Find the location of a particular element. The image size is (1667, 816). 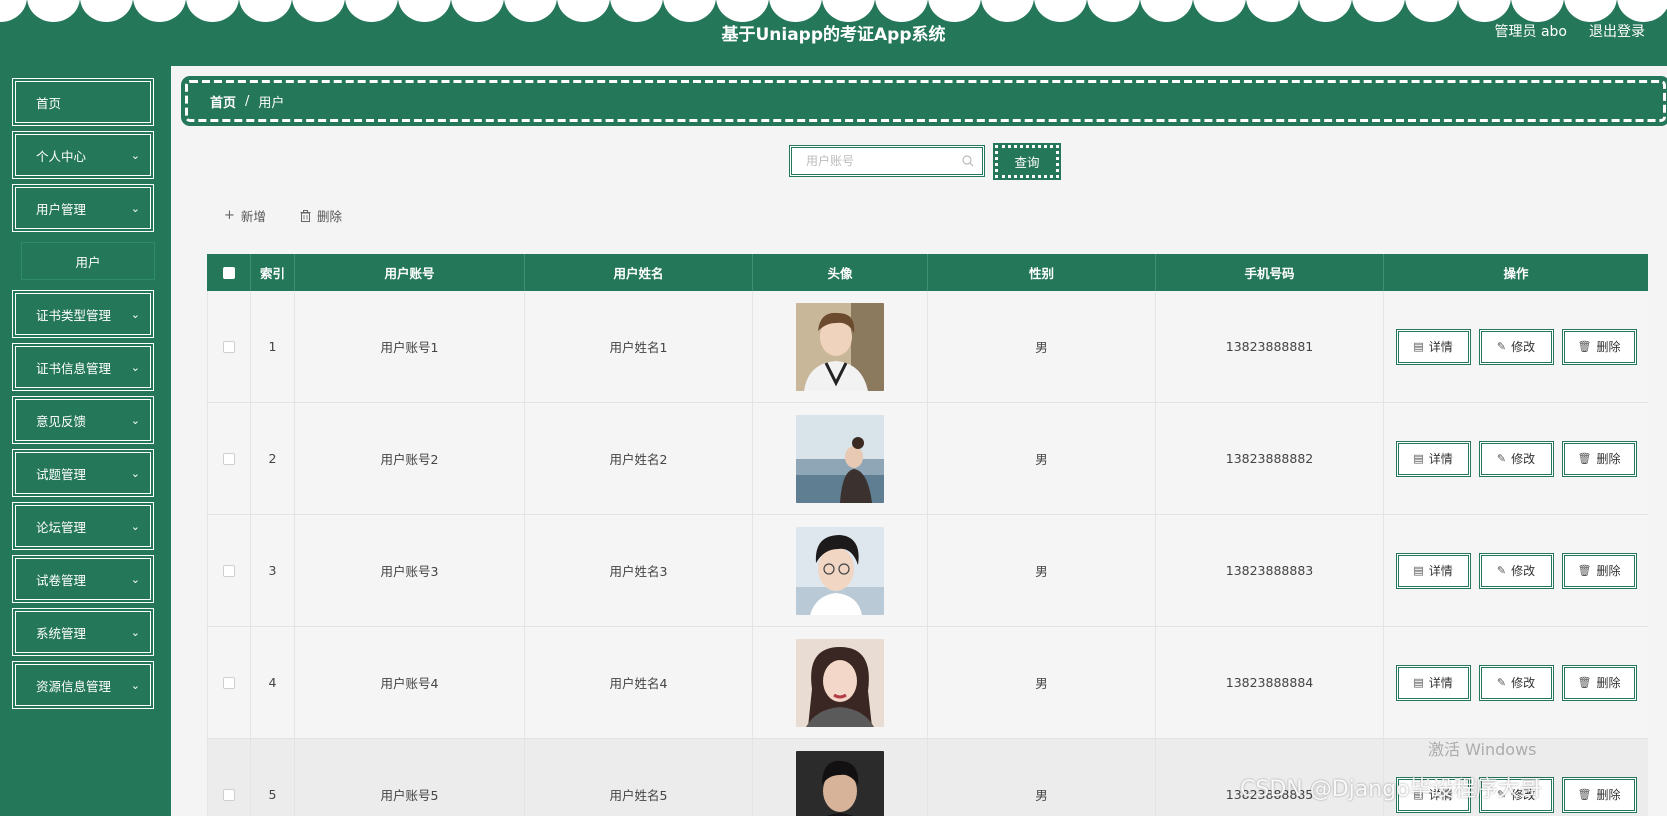

sidebar-item-resource-management: 资源信息管理 ⌄ is located at coordinates (83, 685).